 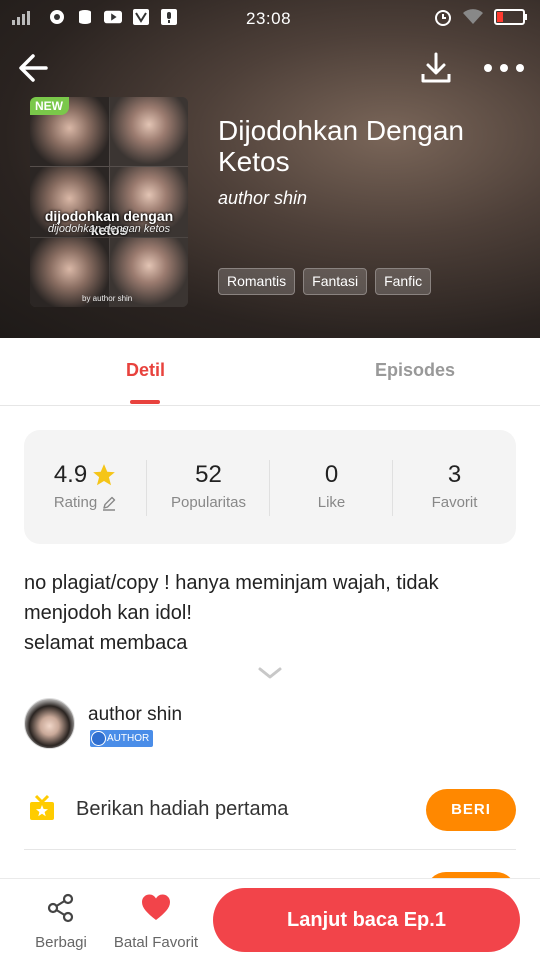 I want to click on tag-fanfic: Fanfic, so click(x=403, y=281).